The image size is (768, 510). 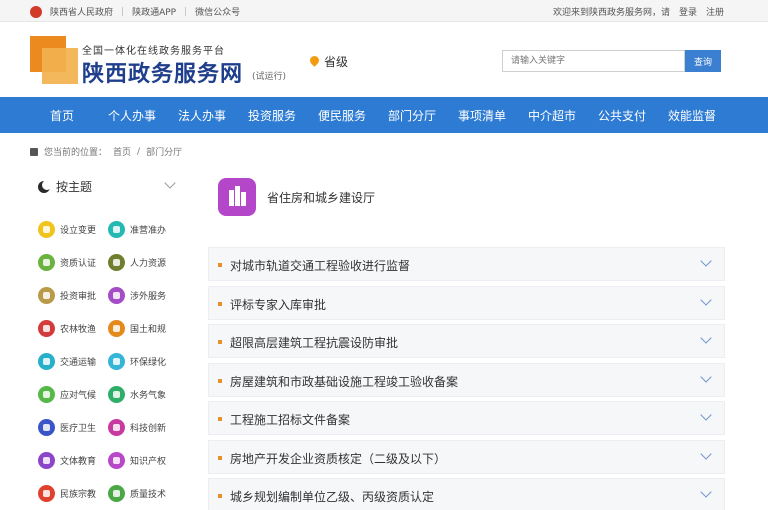 I want to click on nav-supervision: 效能监督, so click(x=692, y=115).